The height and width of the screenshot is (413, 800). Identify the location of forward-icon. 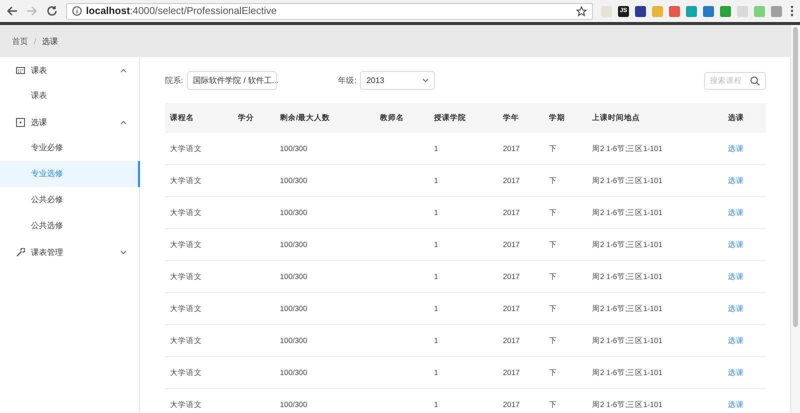
(32, 11).